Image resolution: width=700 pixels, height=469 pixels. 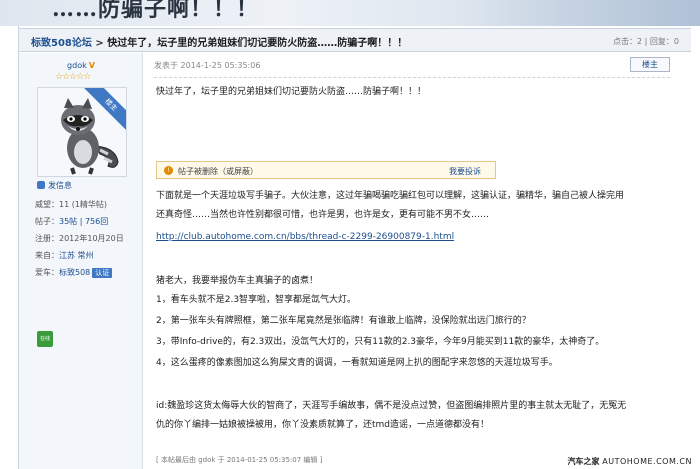 I want to click on post-line: 1，看车头就不是2.3智享啦，智享都是氙气大灯。, so click(x=256, y=300).